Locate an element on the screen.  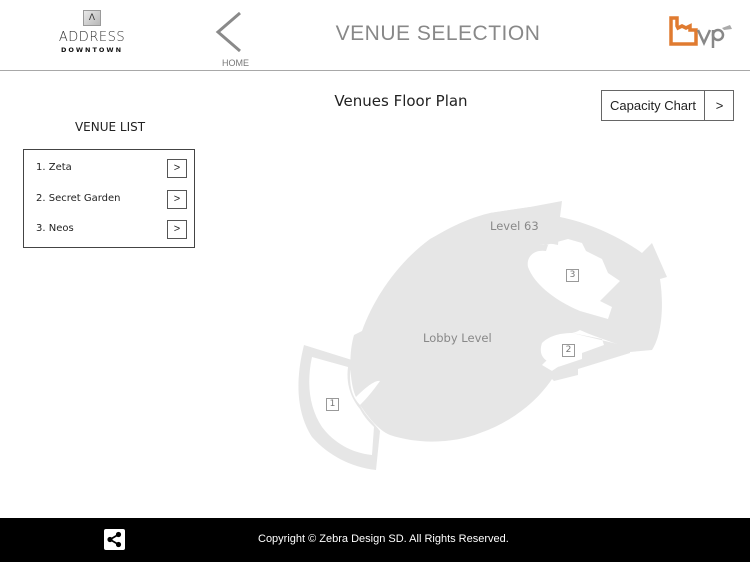
lobby-level-label: Lobby Level is located at coordinates (457, 338).